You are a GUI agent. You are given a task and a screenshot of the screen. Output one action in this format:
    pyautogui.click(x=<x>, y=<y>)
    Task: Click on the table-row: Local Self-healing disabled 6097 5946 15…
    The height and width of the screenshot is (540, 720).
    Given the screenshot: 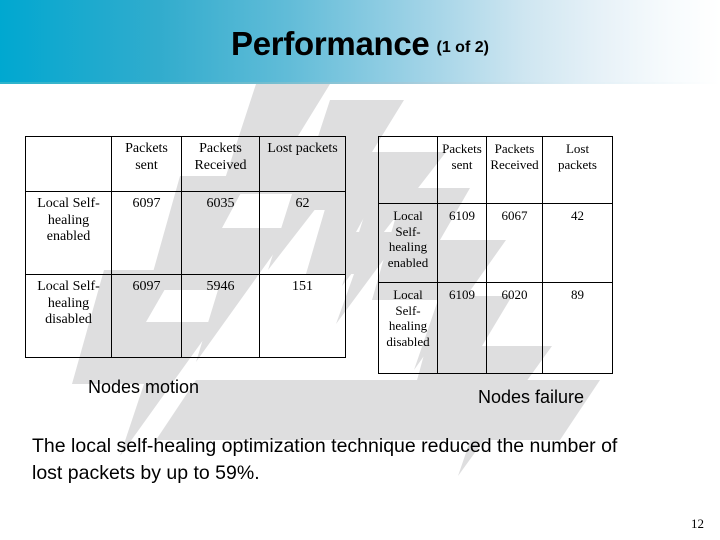 What is the action you would take?
    pyautogui.click(x=185, y=316)
    